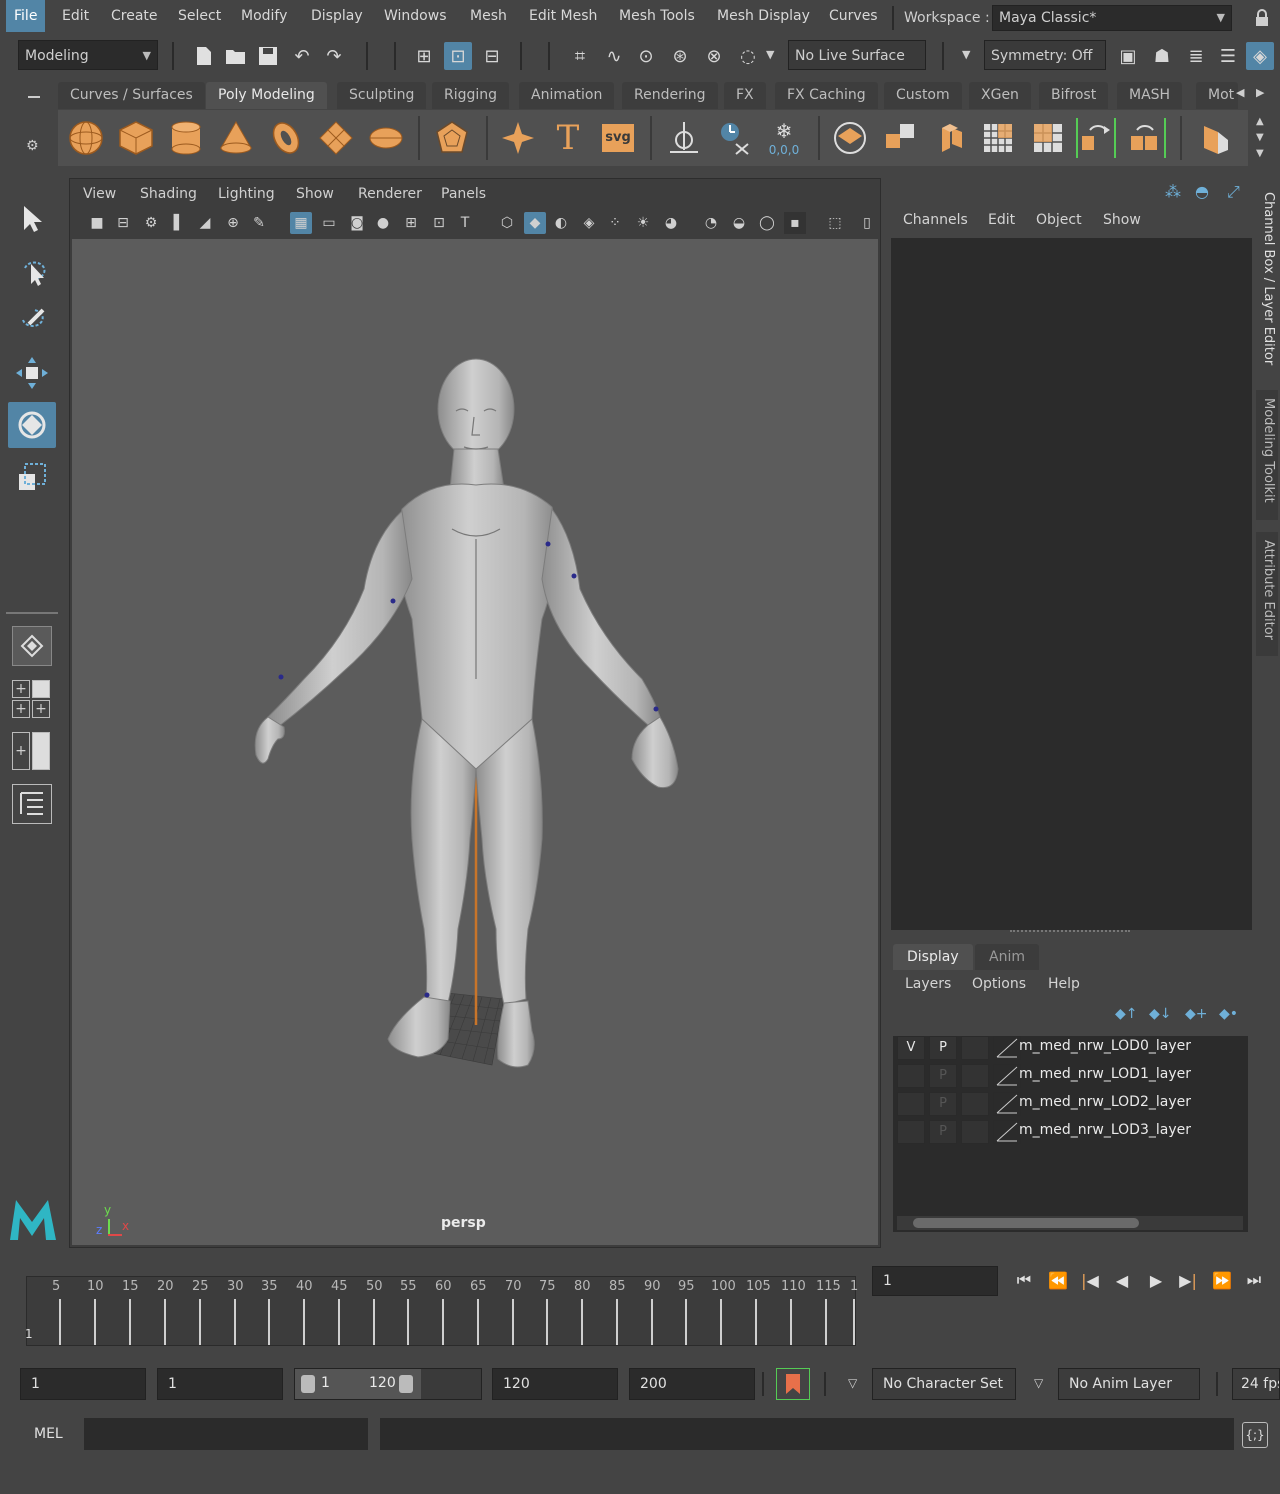  I want to click on sidetab-modeling-toolkit: Modeling Toolkit, so click(1267, 455).